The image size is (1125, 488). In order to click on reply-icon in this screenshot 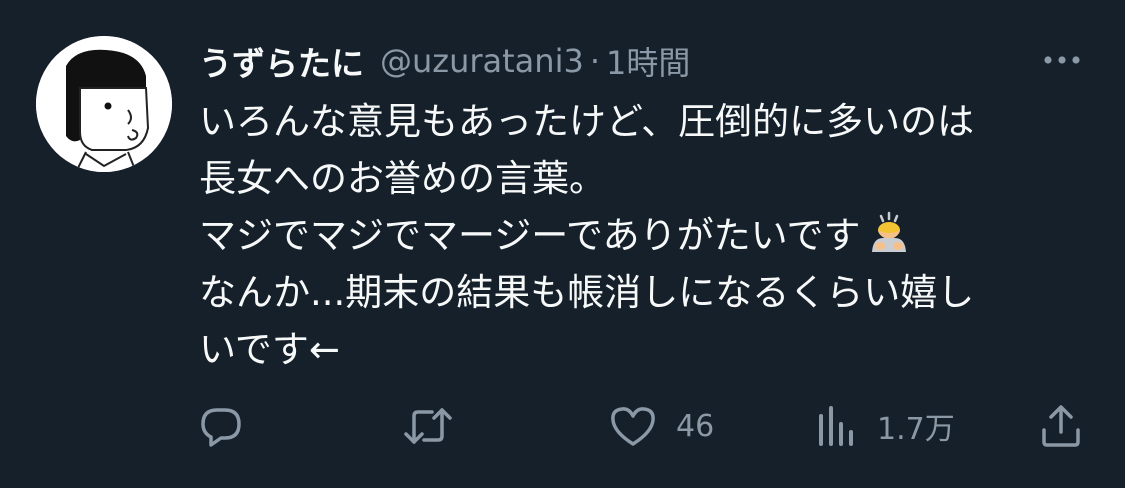, I will do `click(221, 427)`.